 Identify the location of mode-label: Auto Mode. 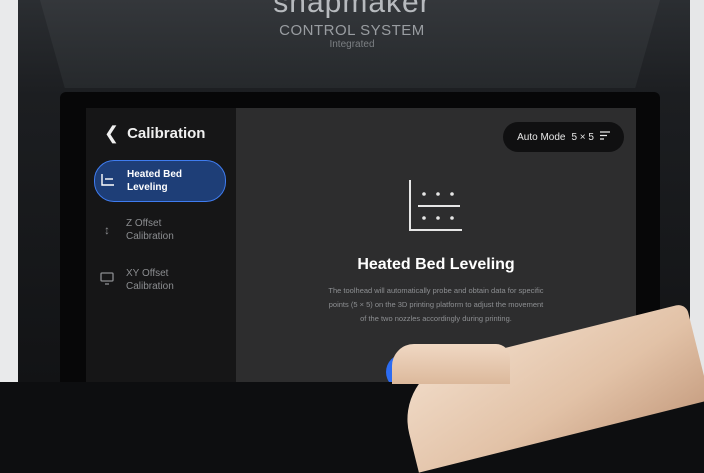
(541, 137).